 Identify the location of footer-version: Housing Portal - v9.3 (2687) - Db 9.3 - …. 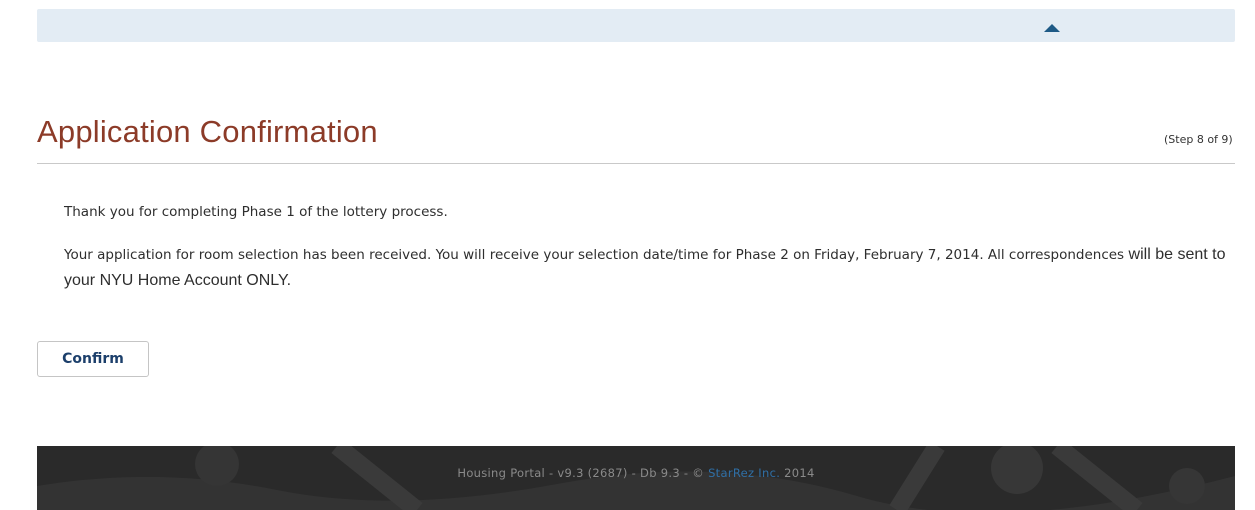
(583, 473).